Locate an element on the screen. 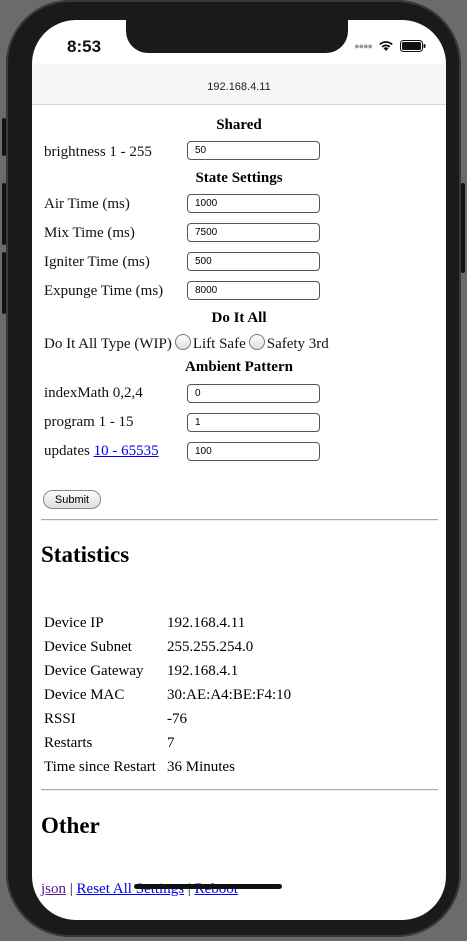 This screenshot has width=467, height=941. status-icons: ●●●● is located at coordinates (390, 46).